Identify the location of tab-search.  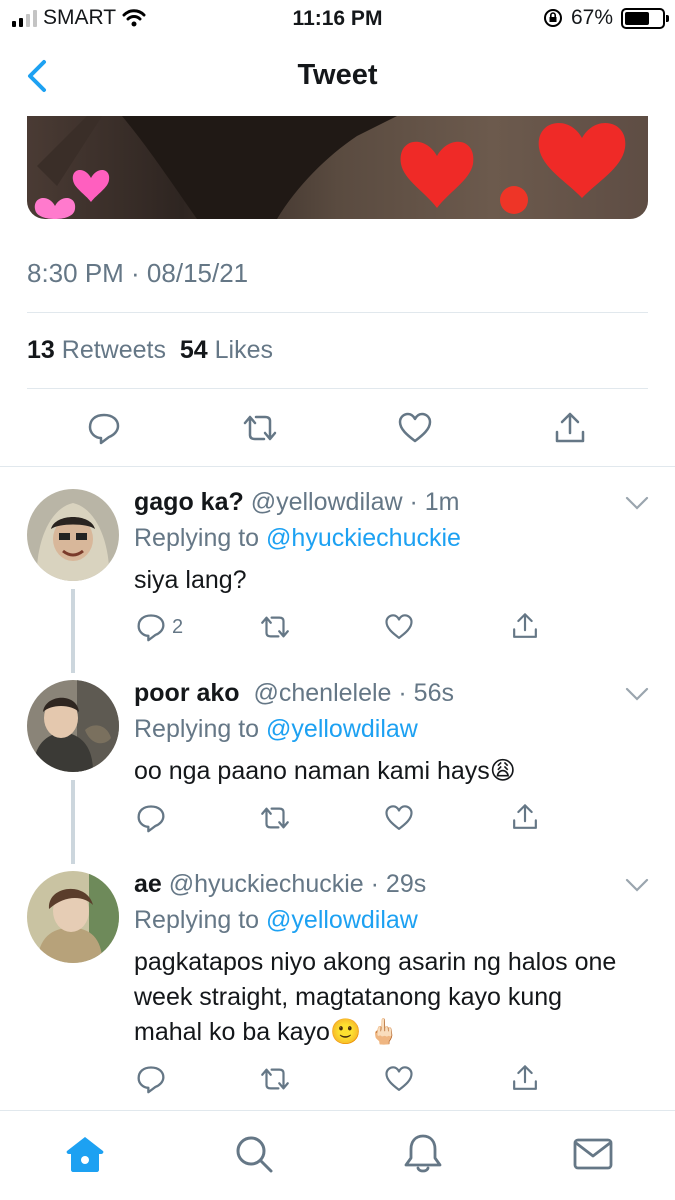
(254, 1154).